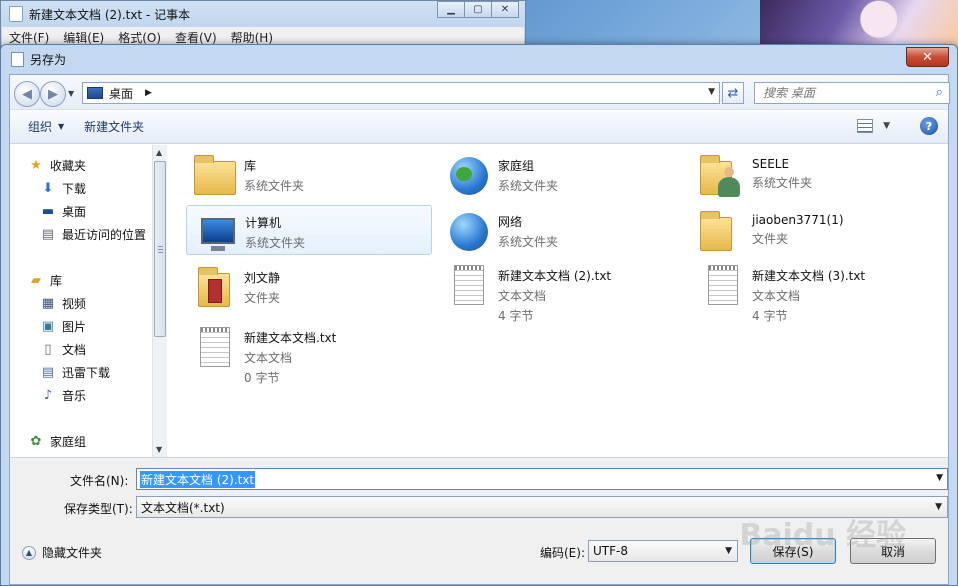 The height and width of the screenshot is (586, 958). Describe the element at coordinates (214, 176) in the screenshot. I see `library-folder-icon` at that location.